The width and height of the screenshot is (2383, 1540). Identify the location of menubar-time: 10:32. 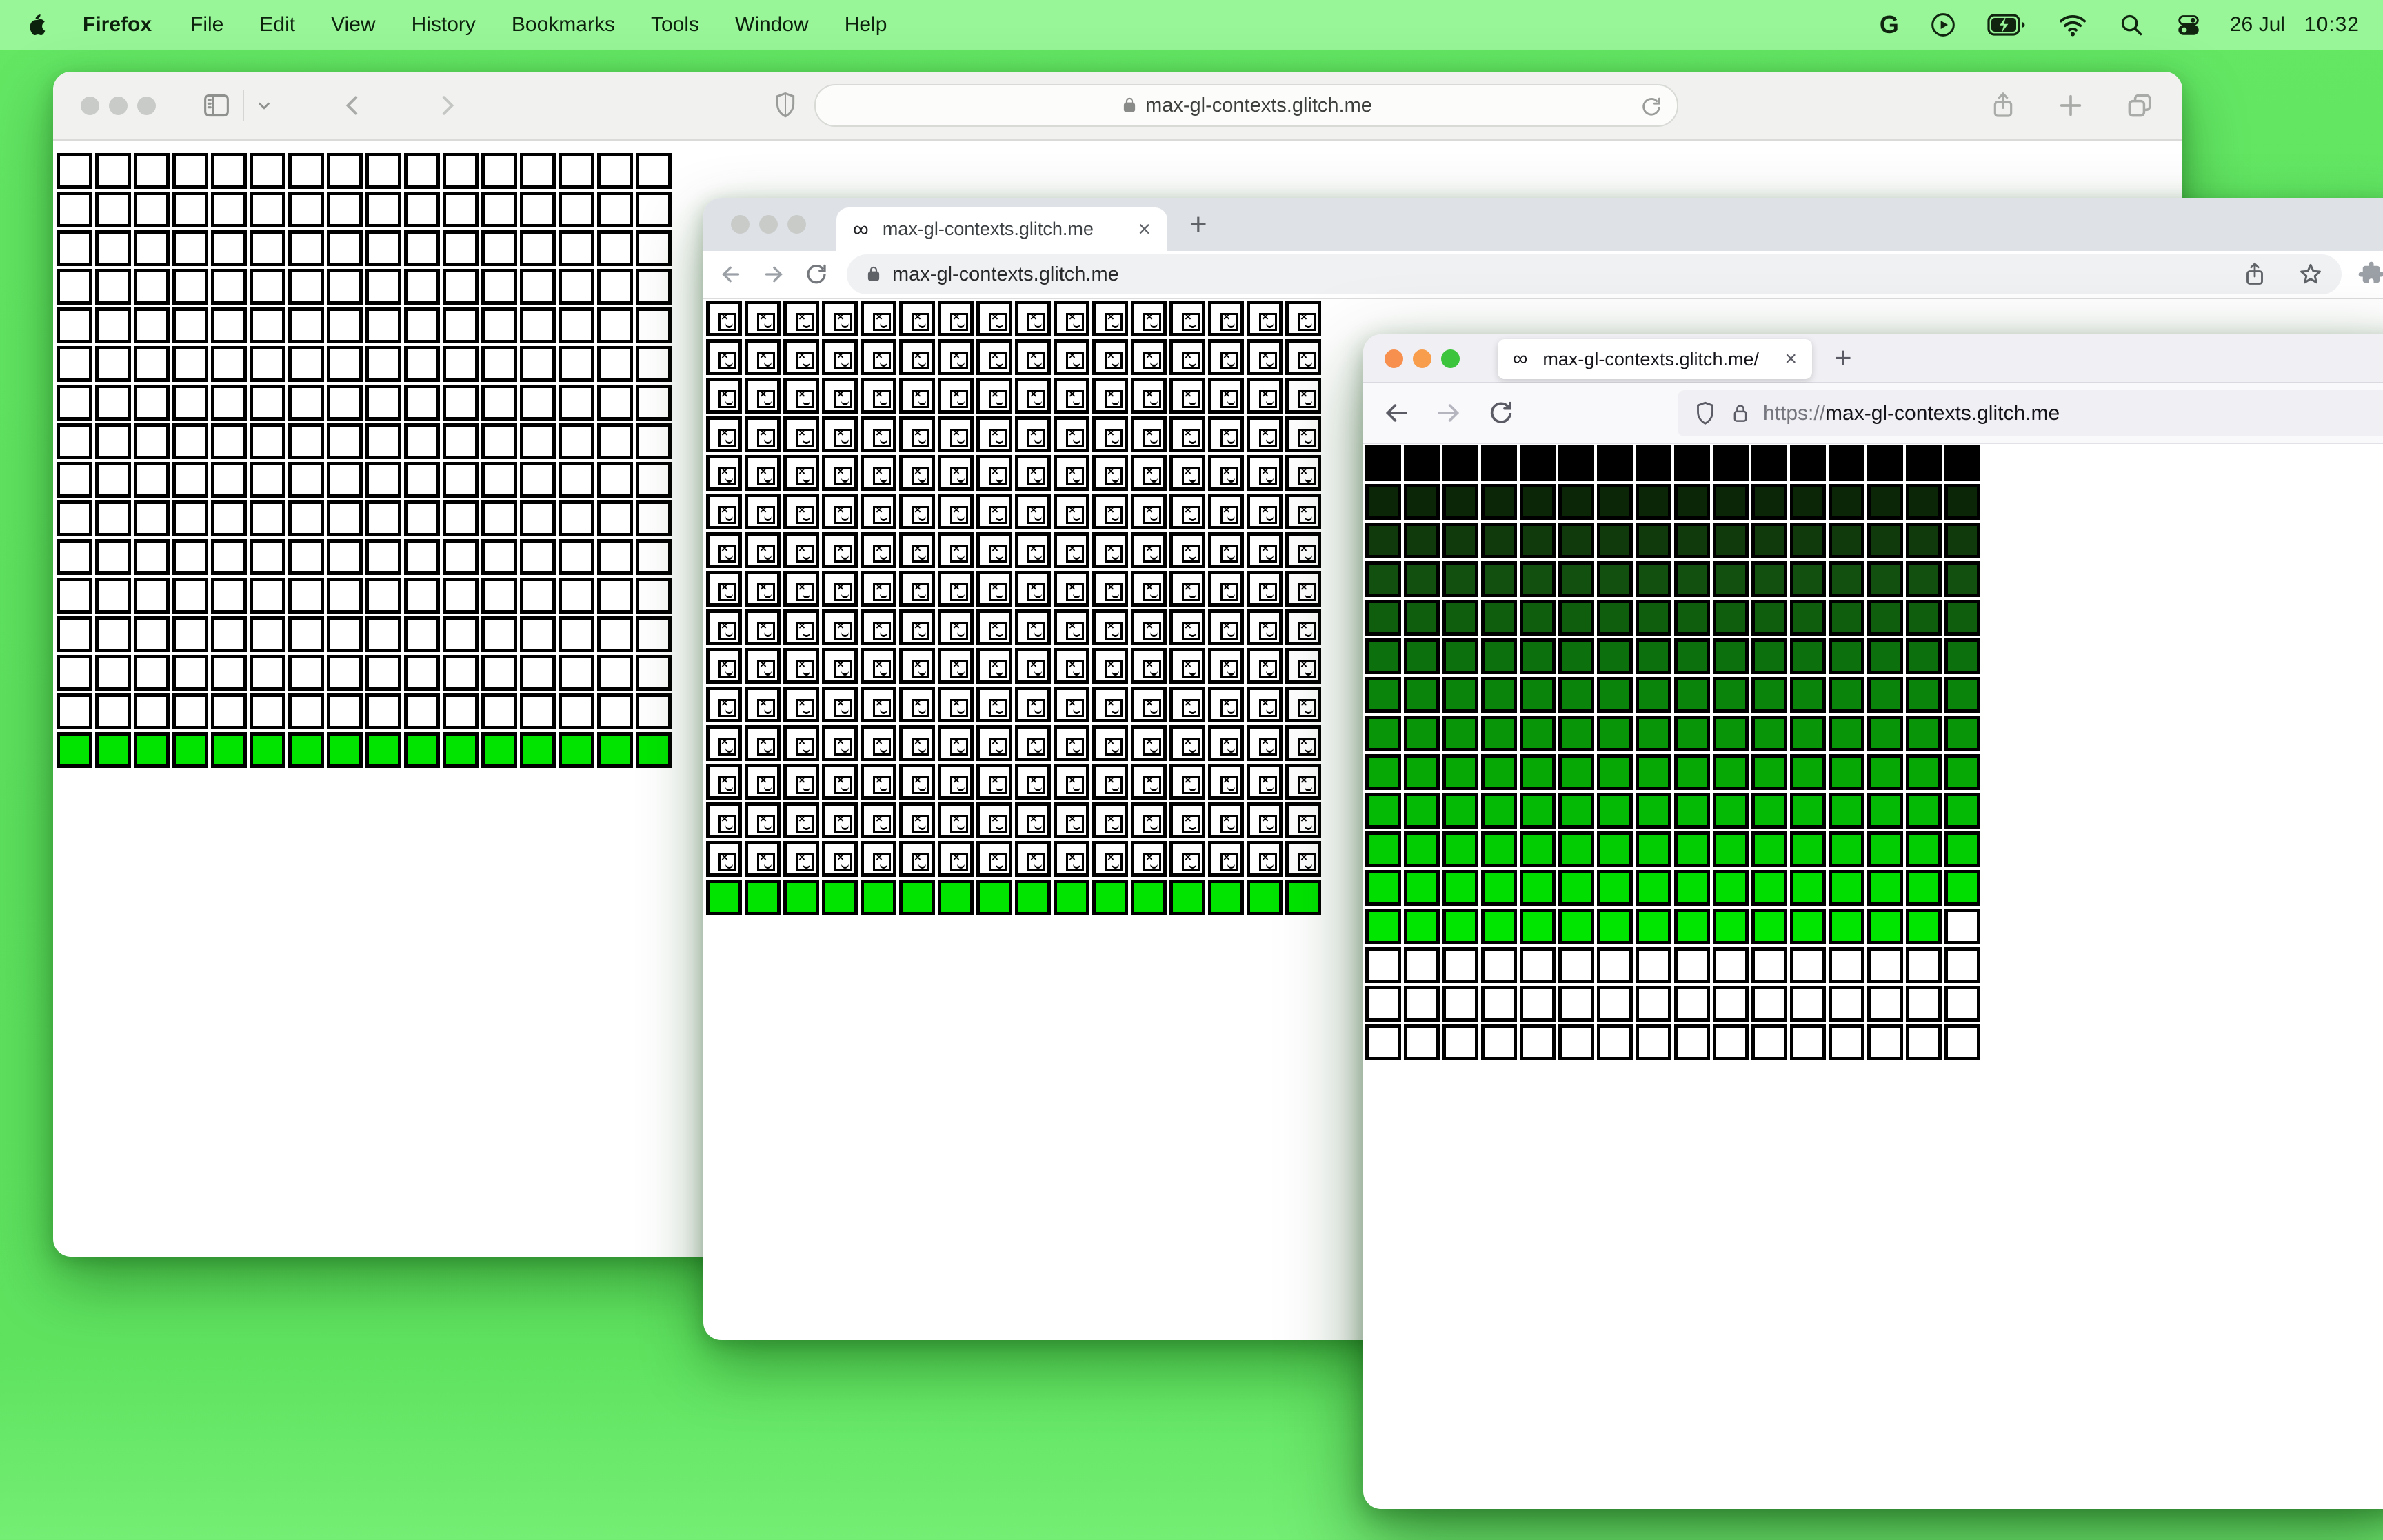
(2332, 25).